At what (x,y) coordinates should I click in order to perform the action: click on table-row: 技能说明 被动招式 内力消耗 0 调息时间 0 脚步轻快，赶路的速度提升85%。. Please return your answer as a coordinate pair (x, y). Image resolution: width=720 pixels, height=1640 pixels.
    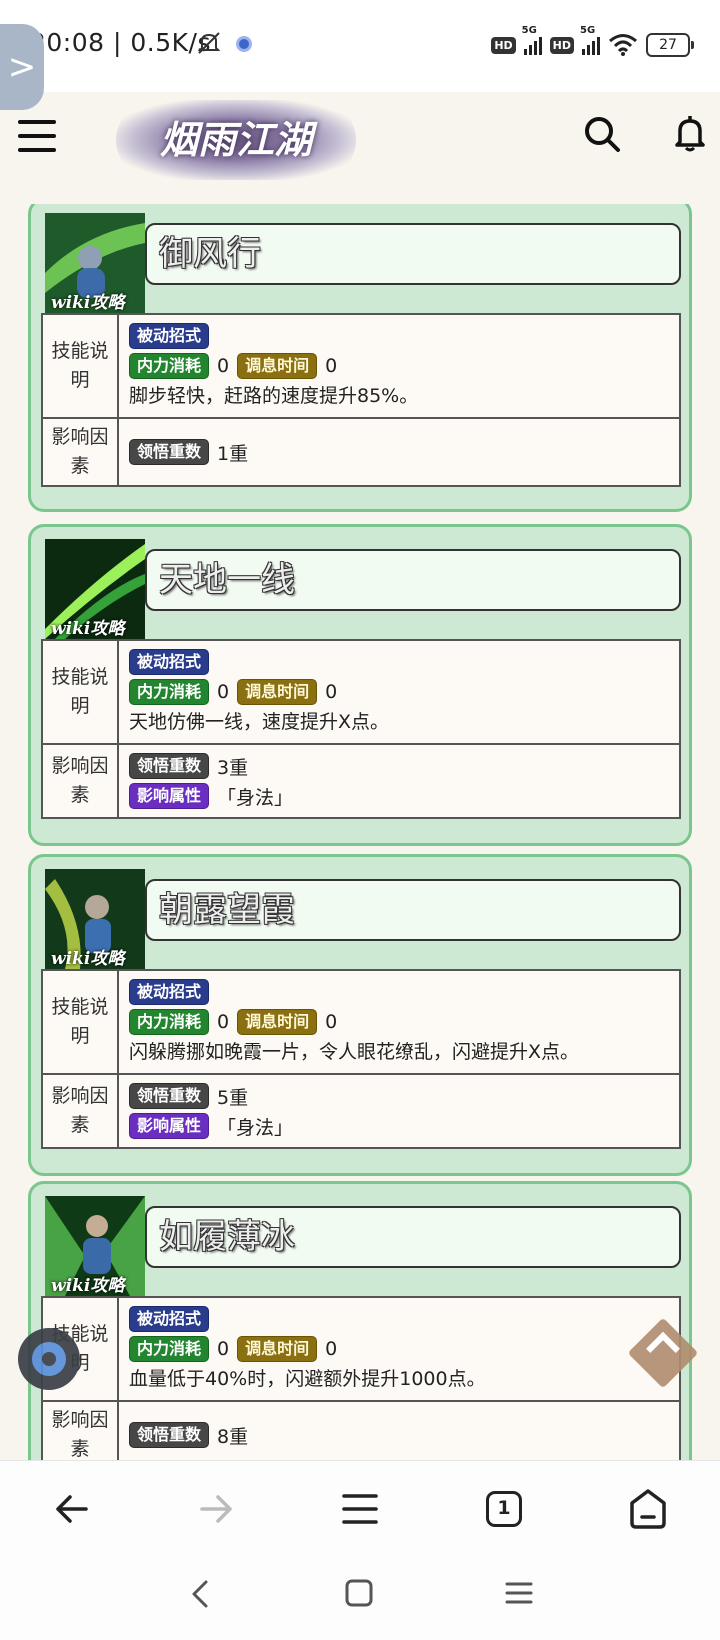
    Looking at the image, I should click on (361, 366).